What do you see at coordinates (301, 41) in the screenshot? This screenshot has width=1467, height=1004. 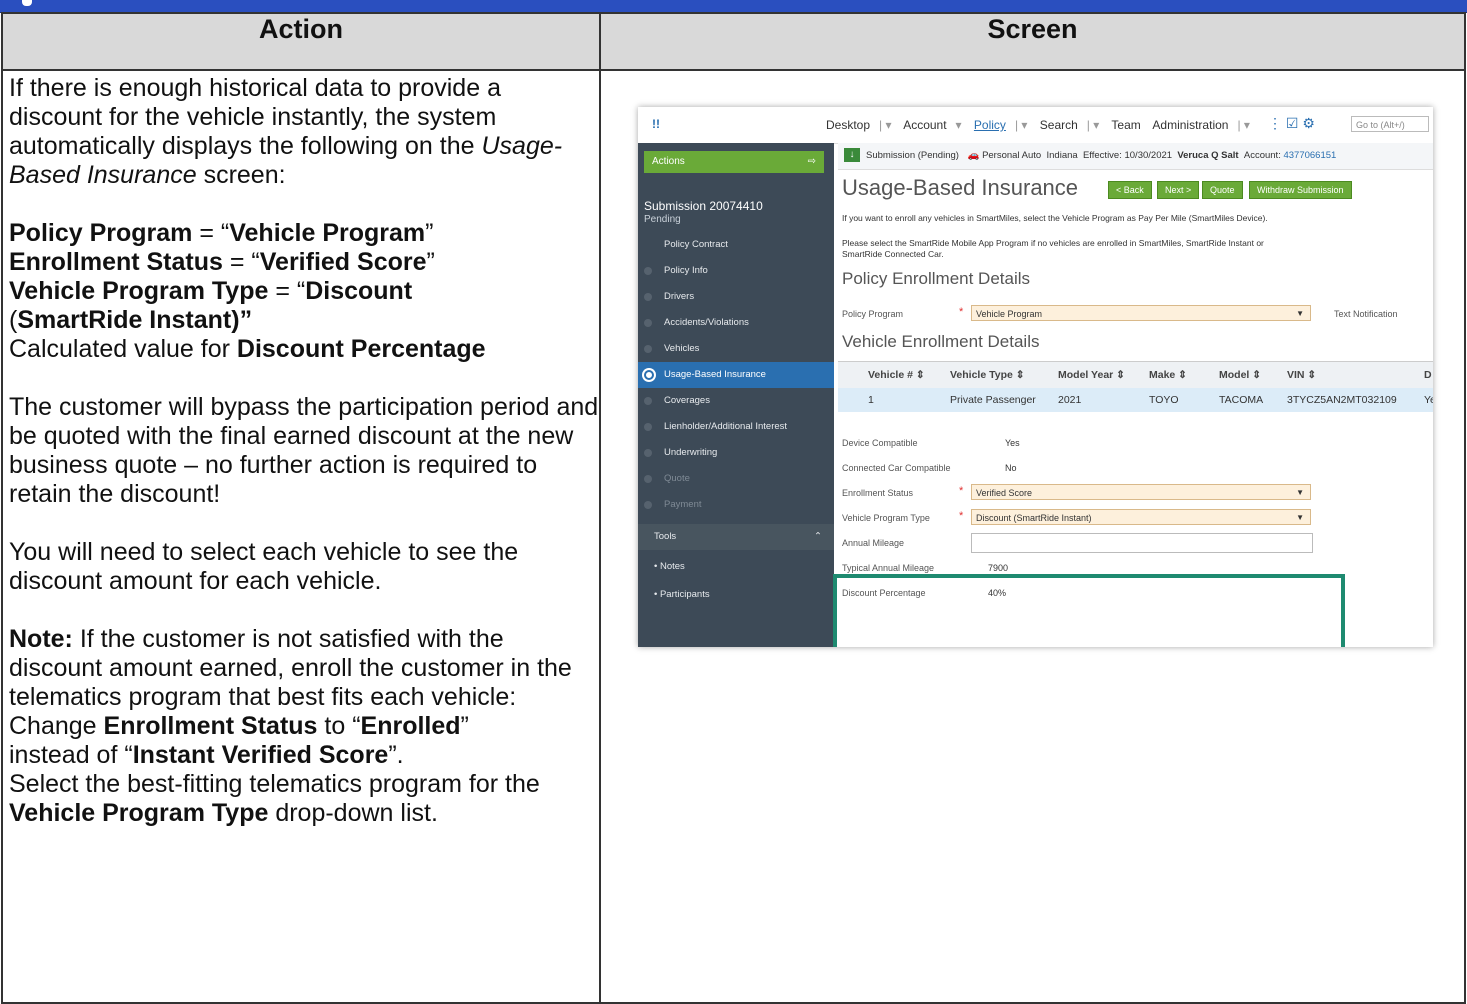 I see `action-header: Action` at bounding box center [301, 41].